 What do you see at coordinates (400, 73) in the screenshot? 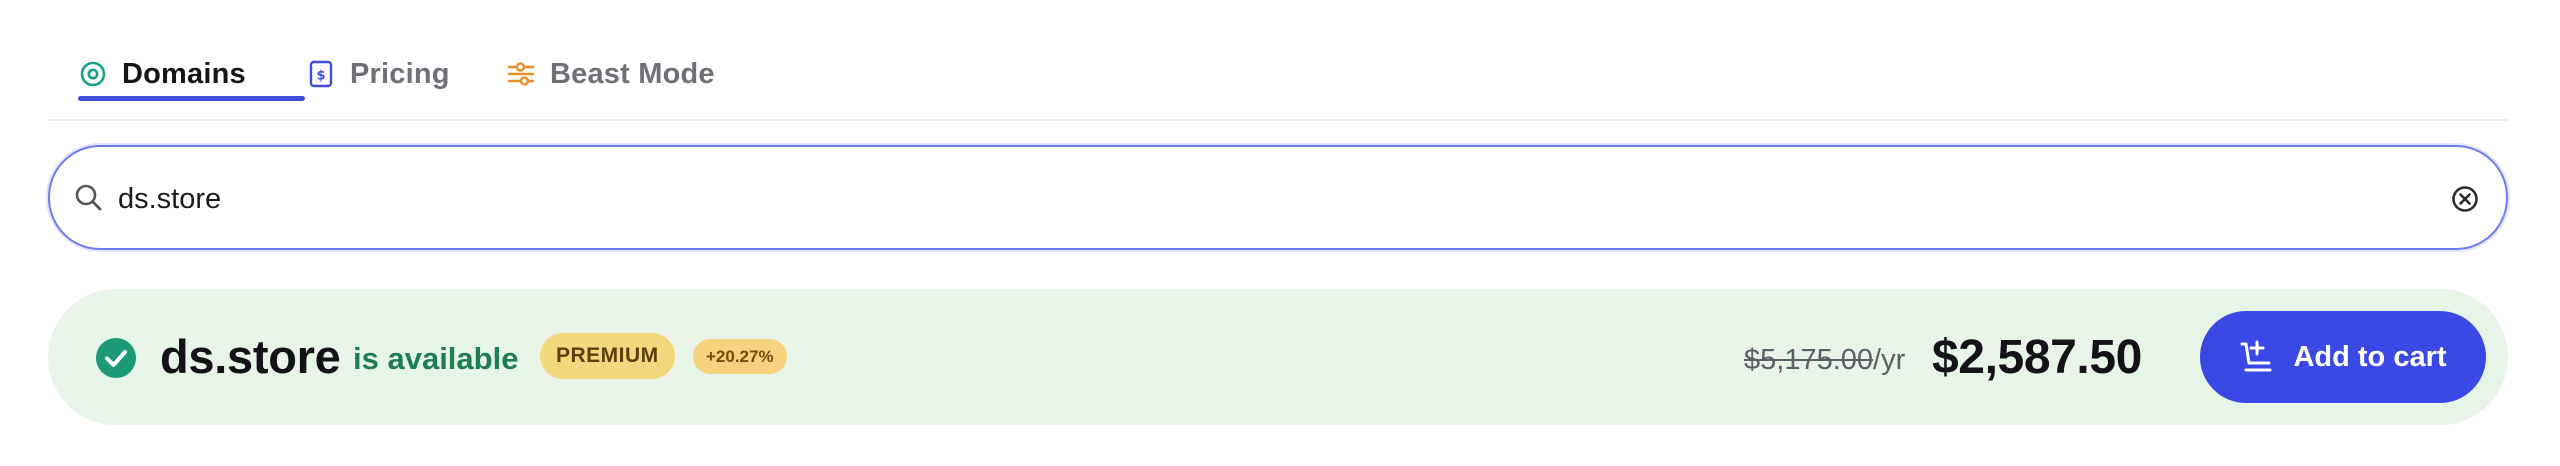
I see `tab-pricing-label: Pricing` at bounding box center [400, 73].